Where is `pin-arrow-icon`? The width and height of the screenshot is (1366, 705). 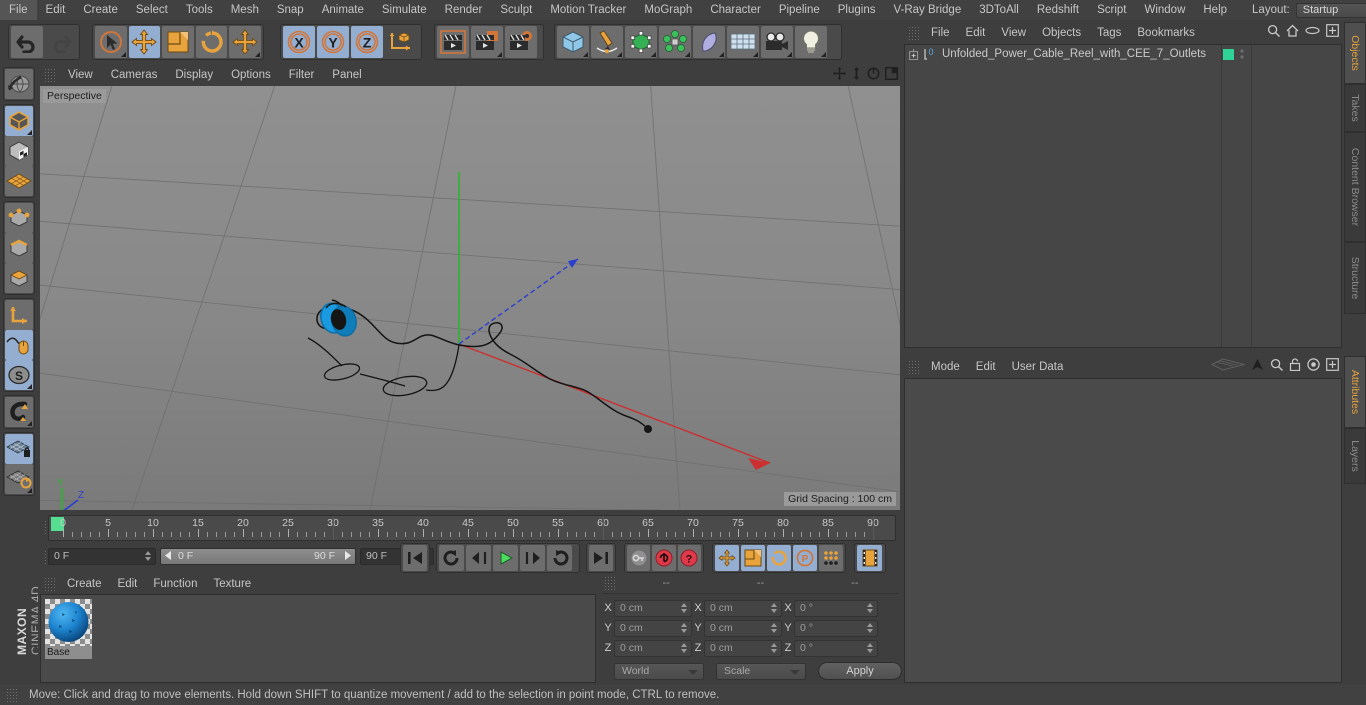 pin-arrow-icon is located at coordinates (1257, 364).